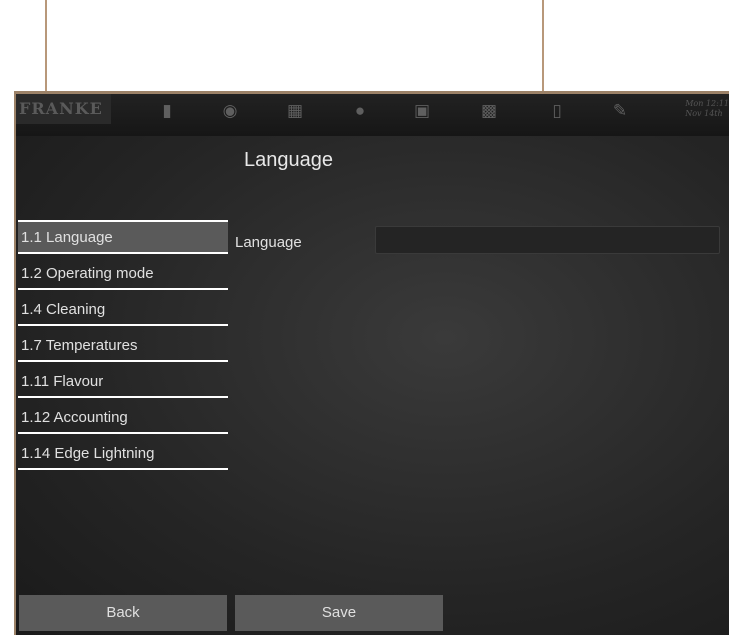  What do you see at coordinates (339, 613) in the screenshot?
I see `save-button: Save` at bounding box center [339, 613].